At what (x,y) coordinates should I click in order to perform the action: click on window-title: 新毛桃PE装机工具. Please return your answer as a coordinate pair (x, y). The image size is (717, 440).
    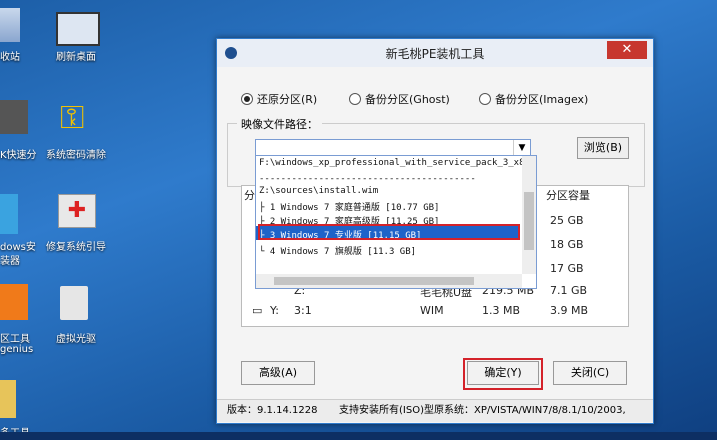
    Looking at the image, I should click on (435, 54).